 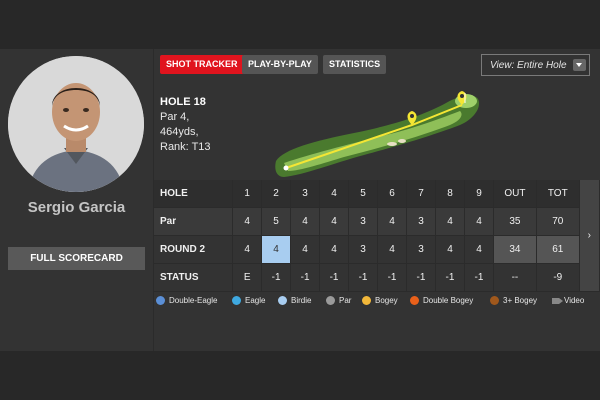 What do you see at coordinates (558, 277) in the screenshot?
I see `status-total-cell: -9` at bounding box center [558, 277].